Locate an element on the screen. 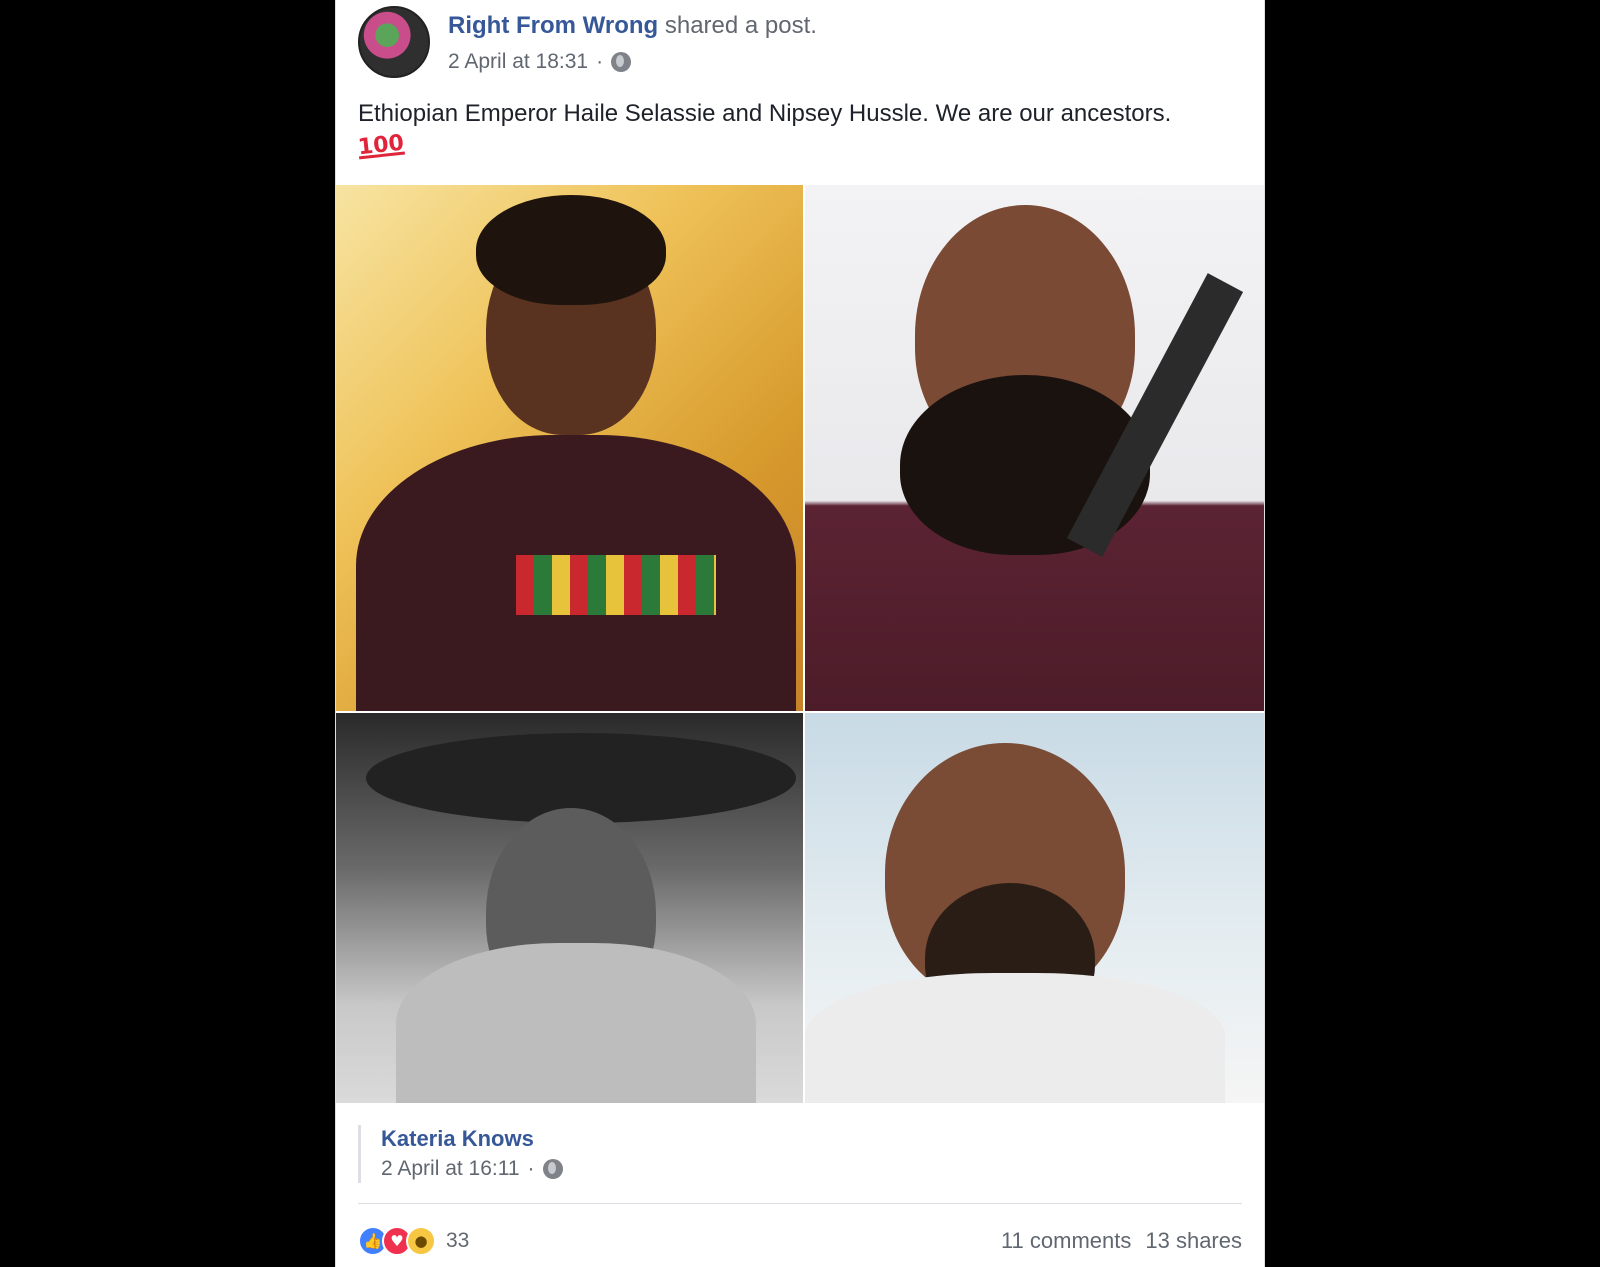 The width and height of the screenshot is (1600, 1267). divider is located at coordinates (800, 1203).